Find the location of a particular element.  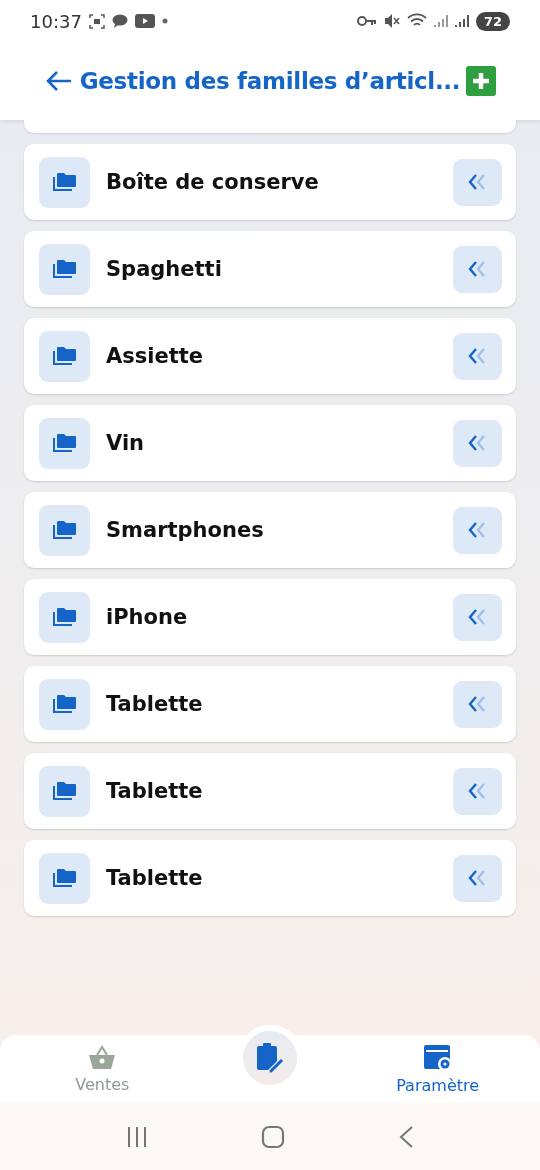

settings-window-icon is located at coordinates (437, 1057).